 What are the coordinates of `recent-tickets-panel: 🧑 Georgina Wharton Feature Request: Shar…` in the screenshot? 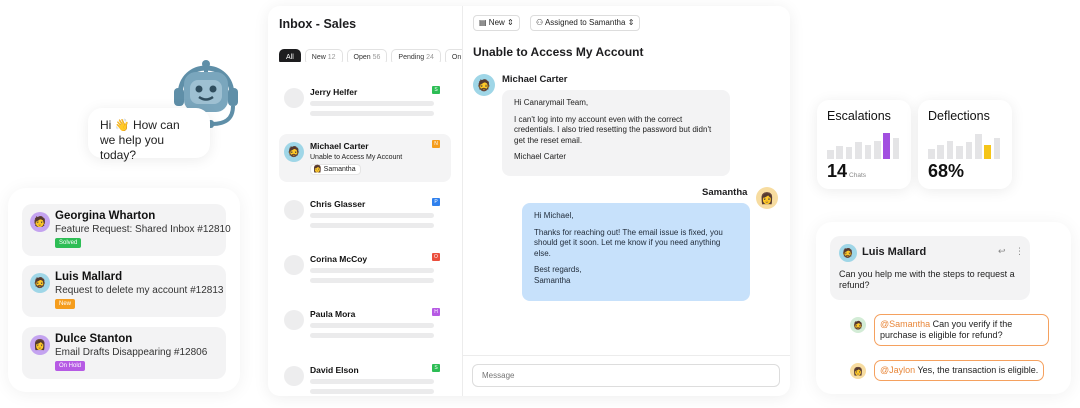 It's located at (124, 290).